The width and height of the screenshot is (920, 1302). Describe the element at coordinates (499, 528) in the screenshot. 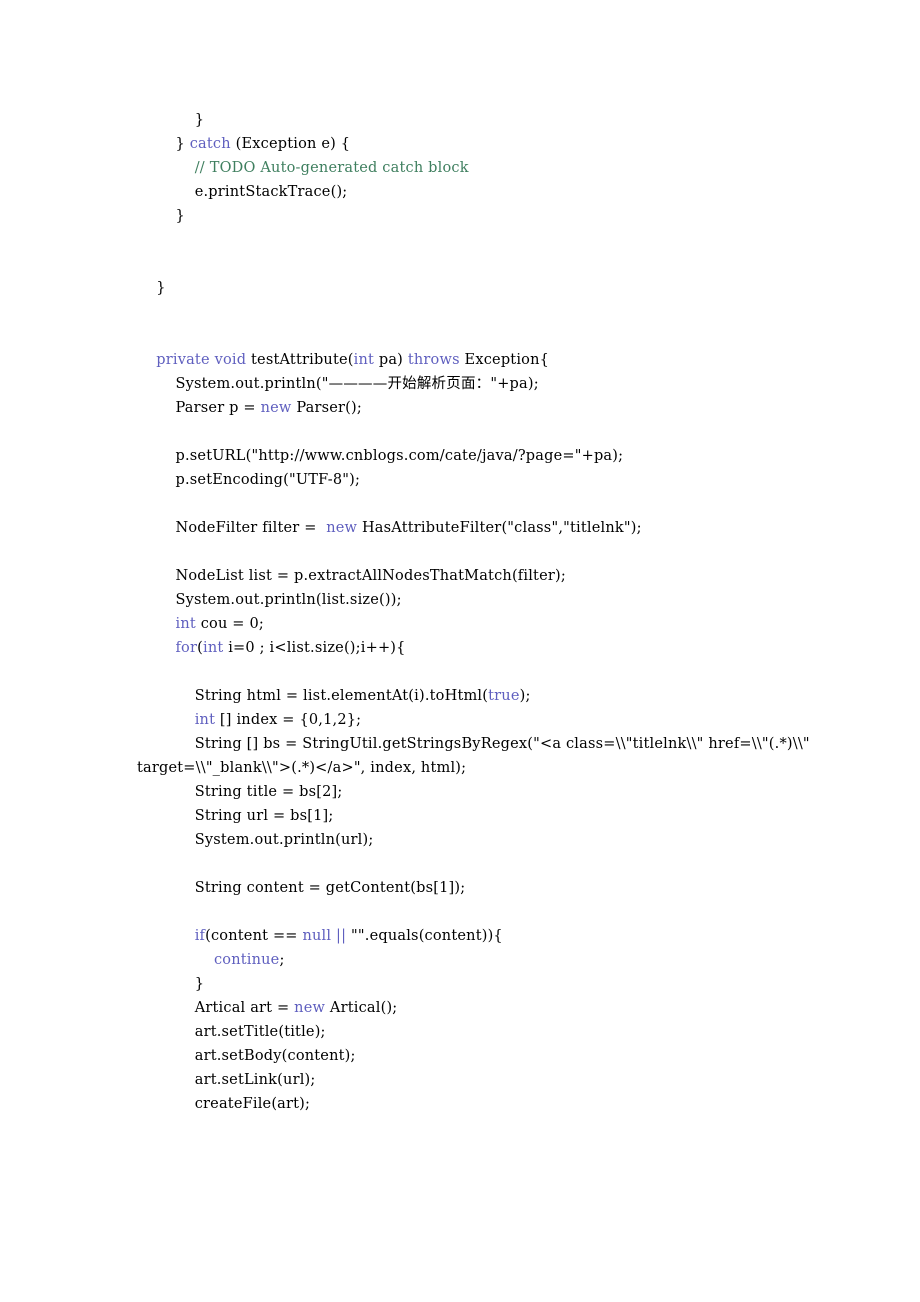

I see `code-text: HasAttributeFilter("class","titlelnk");` at that location.